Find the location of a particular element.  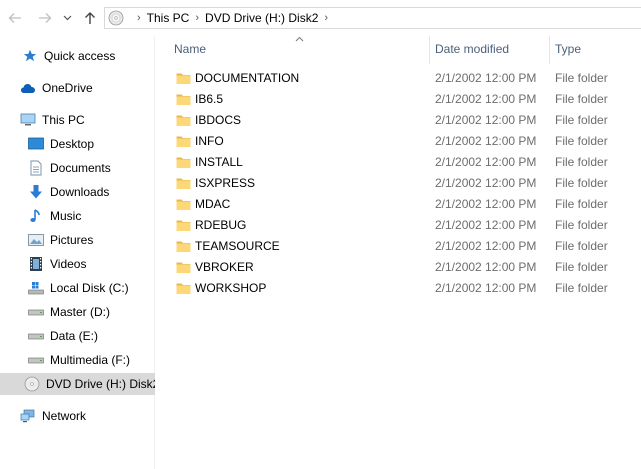

file-name: DOCUMENTATION is located at coordinates (247, 78).